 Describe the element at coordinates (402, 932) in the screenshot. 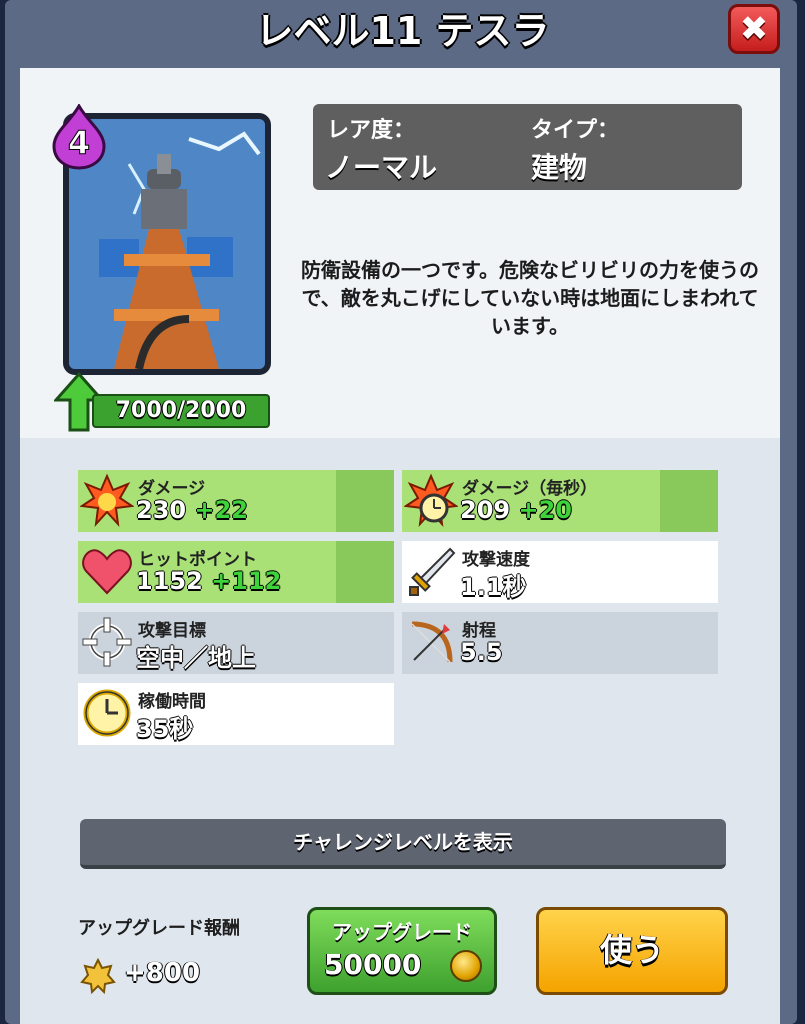

I see `upgrade-button-label: アップグレード` at that location.